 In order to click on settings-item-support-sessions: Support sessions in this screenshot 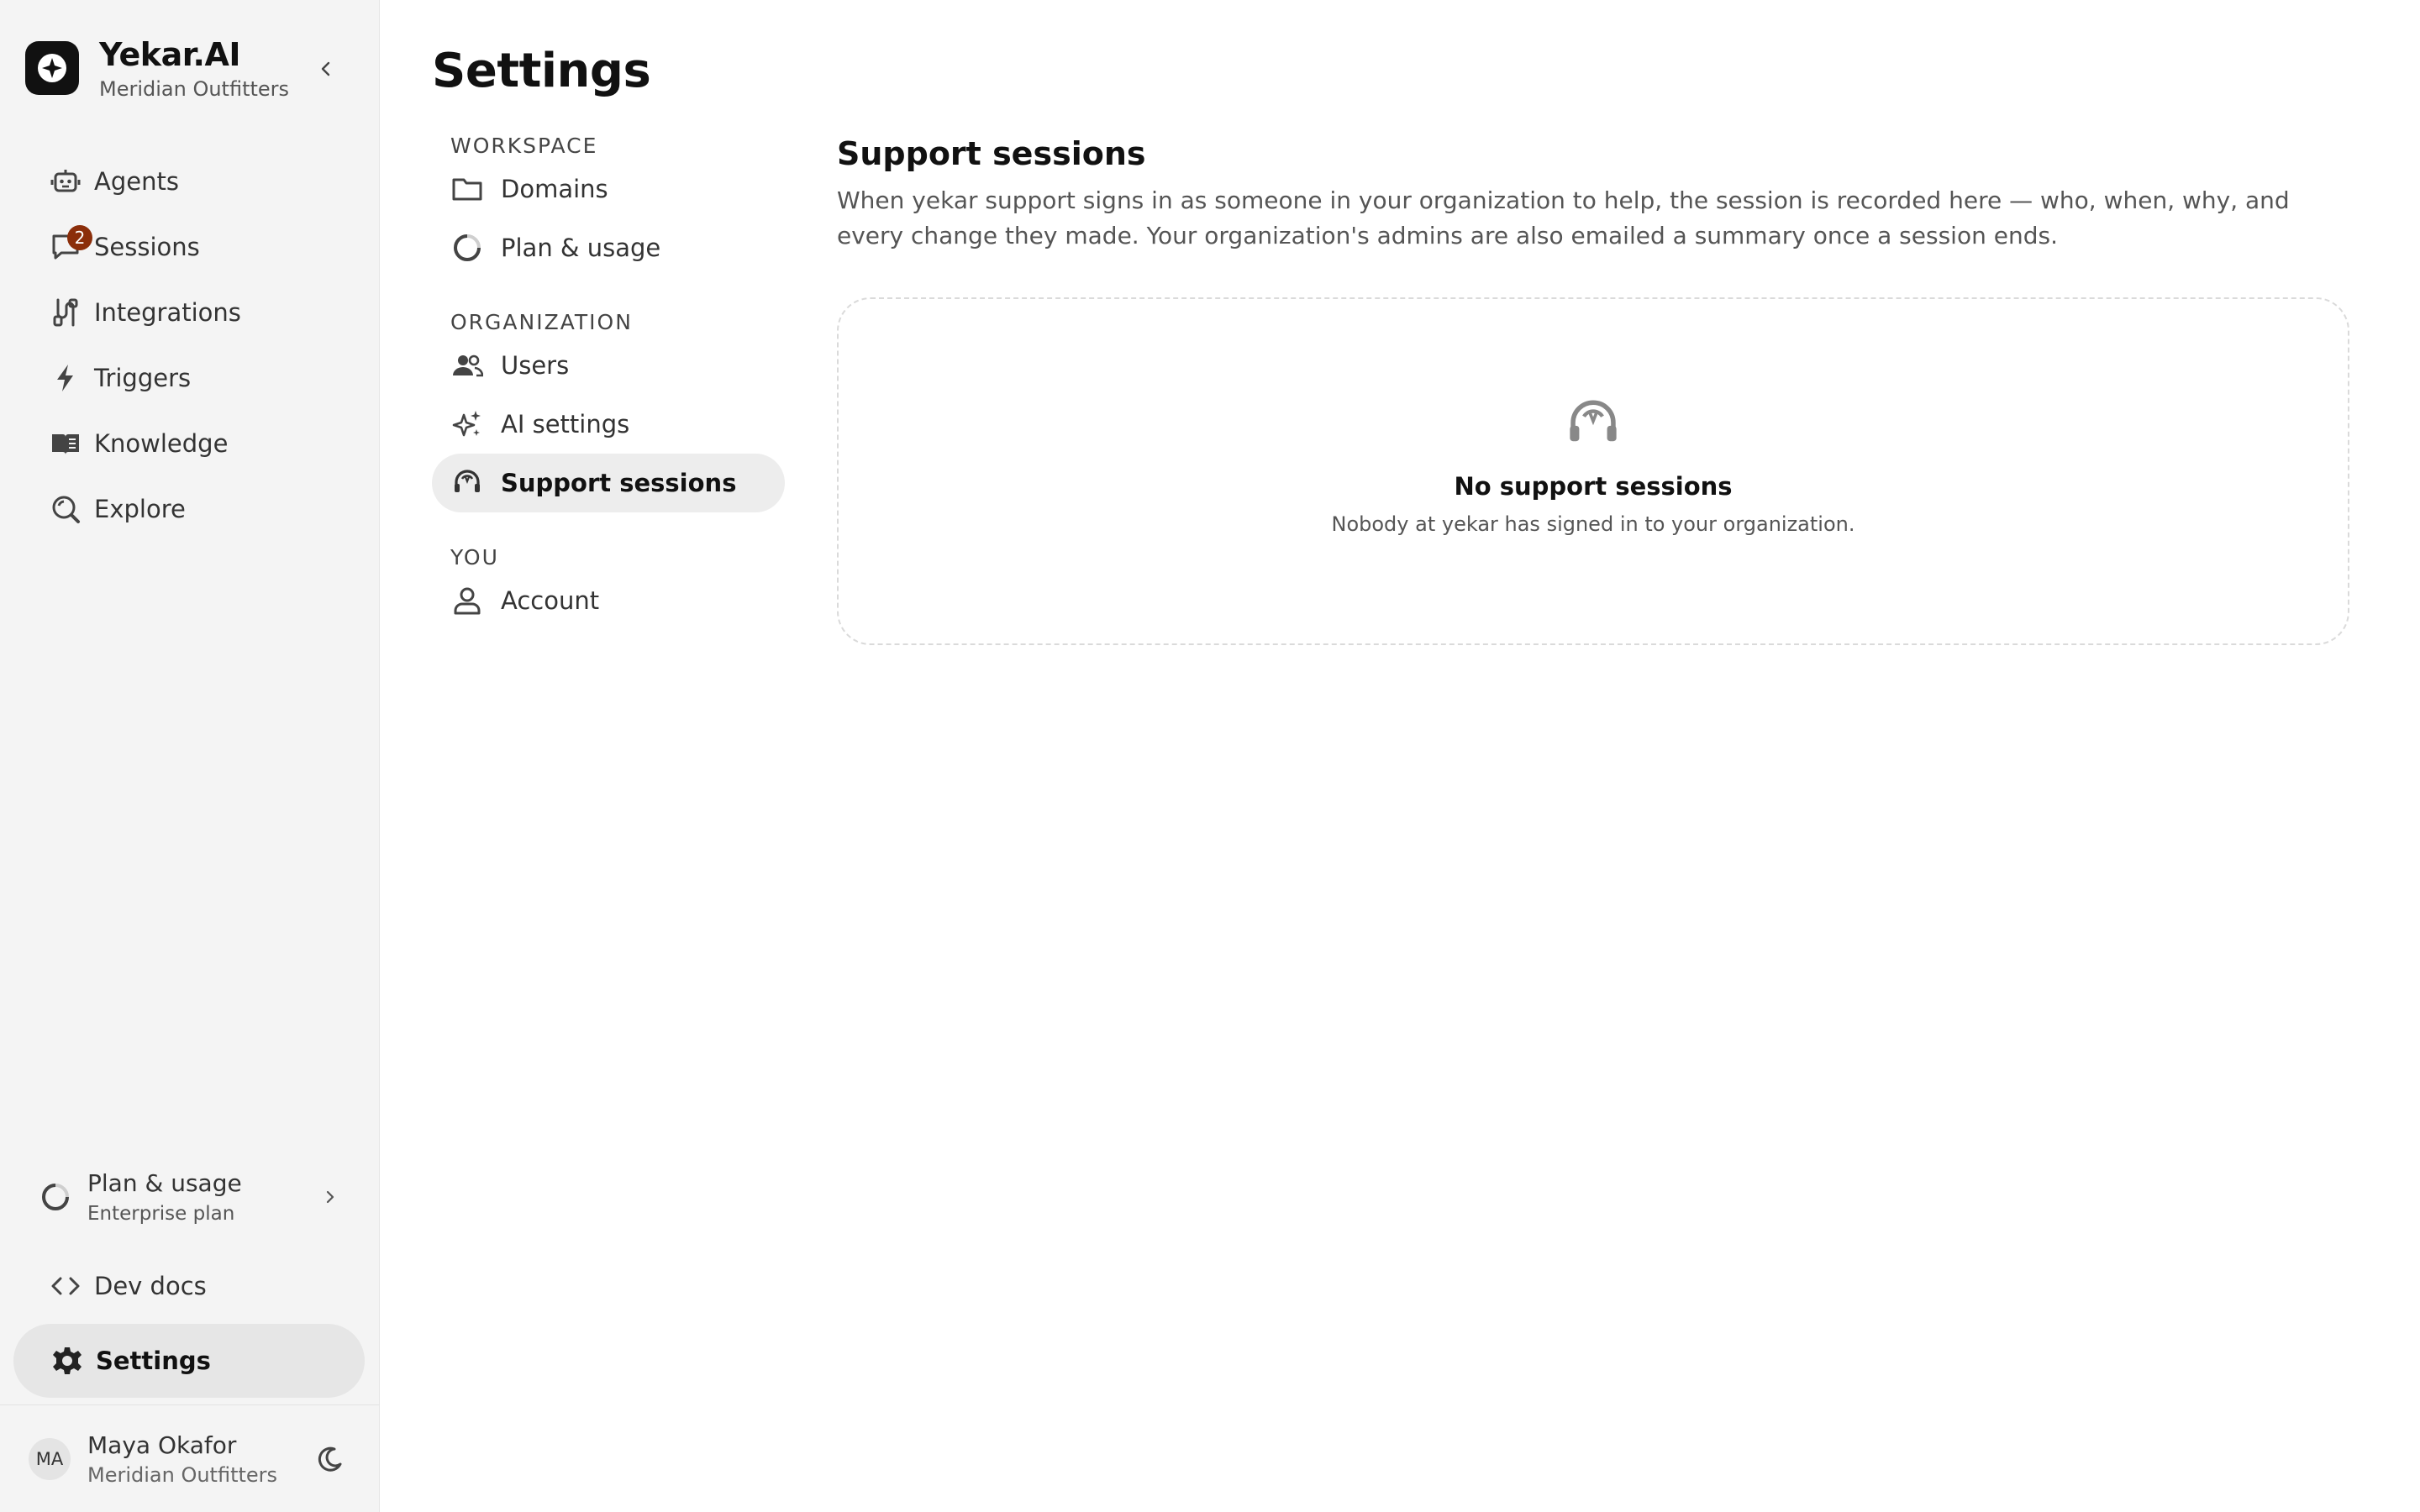, I will do `click(608, 483)`.